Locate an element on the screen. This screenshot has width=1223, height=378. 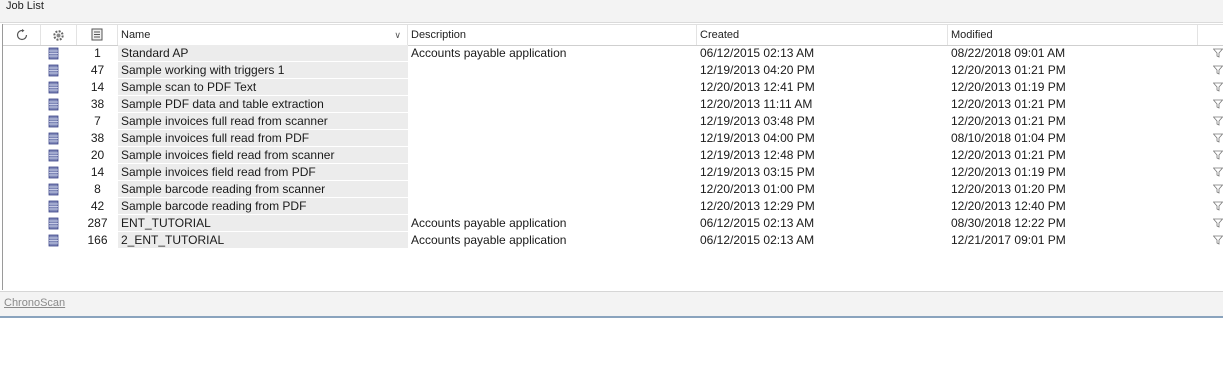
row-modified: 08/10/2018 01:04 PM is located at coordinates (1008, 138).